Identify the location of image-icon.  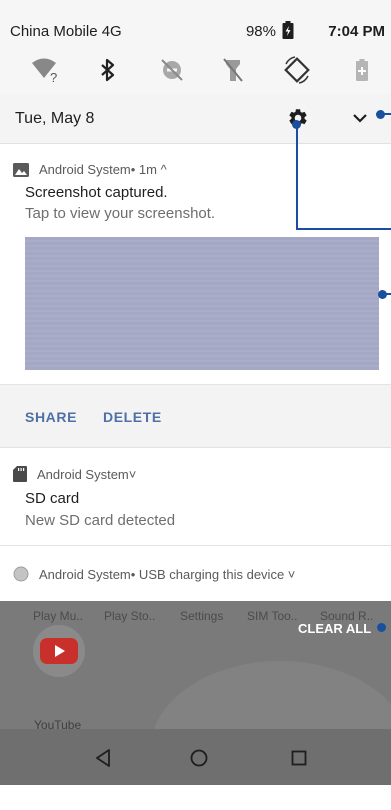
(21, 169).